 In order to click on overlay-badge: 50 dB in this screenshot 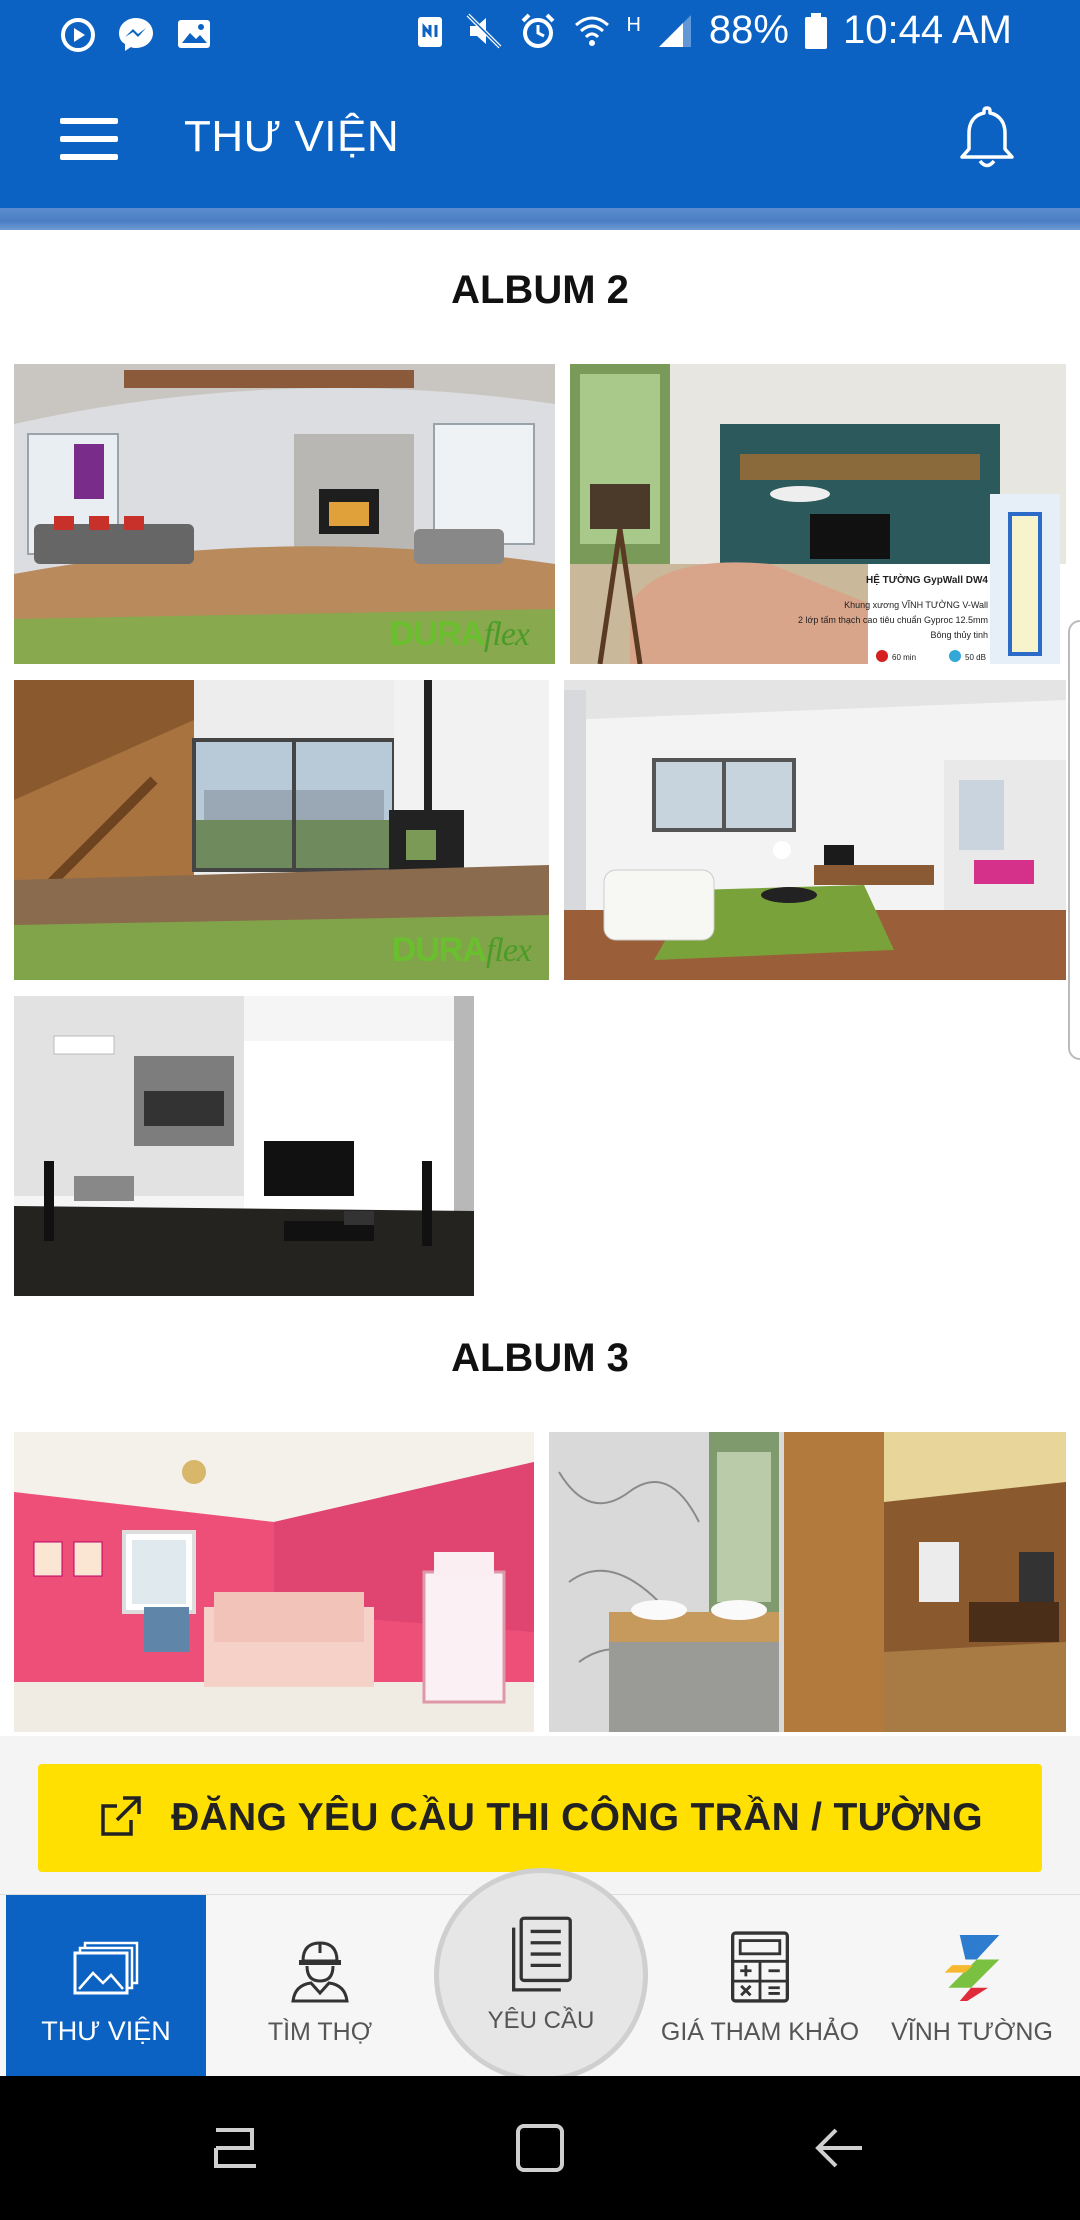, I will do `click(975, 657)`.